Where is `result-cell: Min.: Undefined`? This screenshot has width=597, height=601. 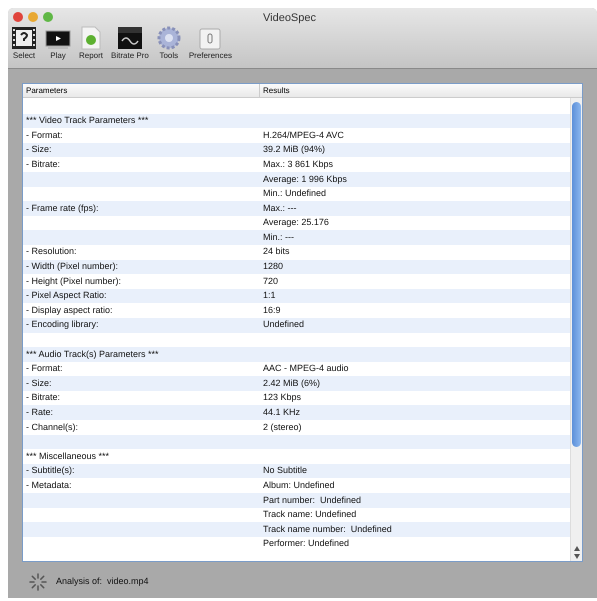 result-cell: Min.: Undefined is located at coordinates (294, 193).